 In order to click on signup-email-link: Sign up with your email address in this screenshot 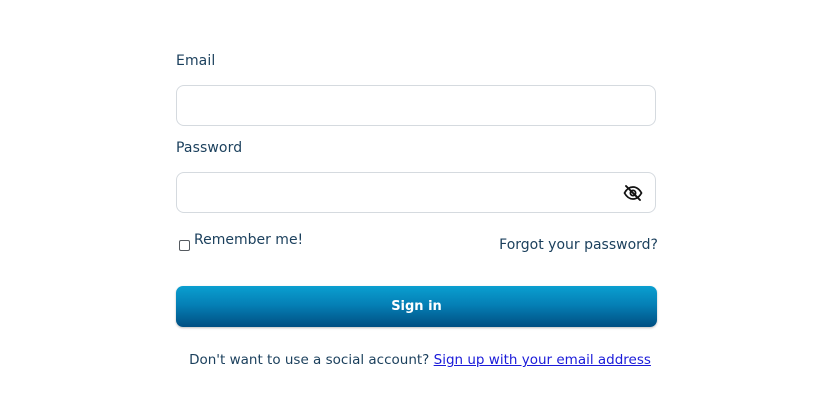, I will do `click(542, 360)`.